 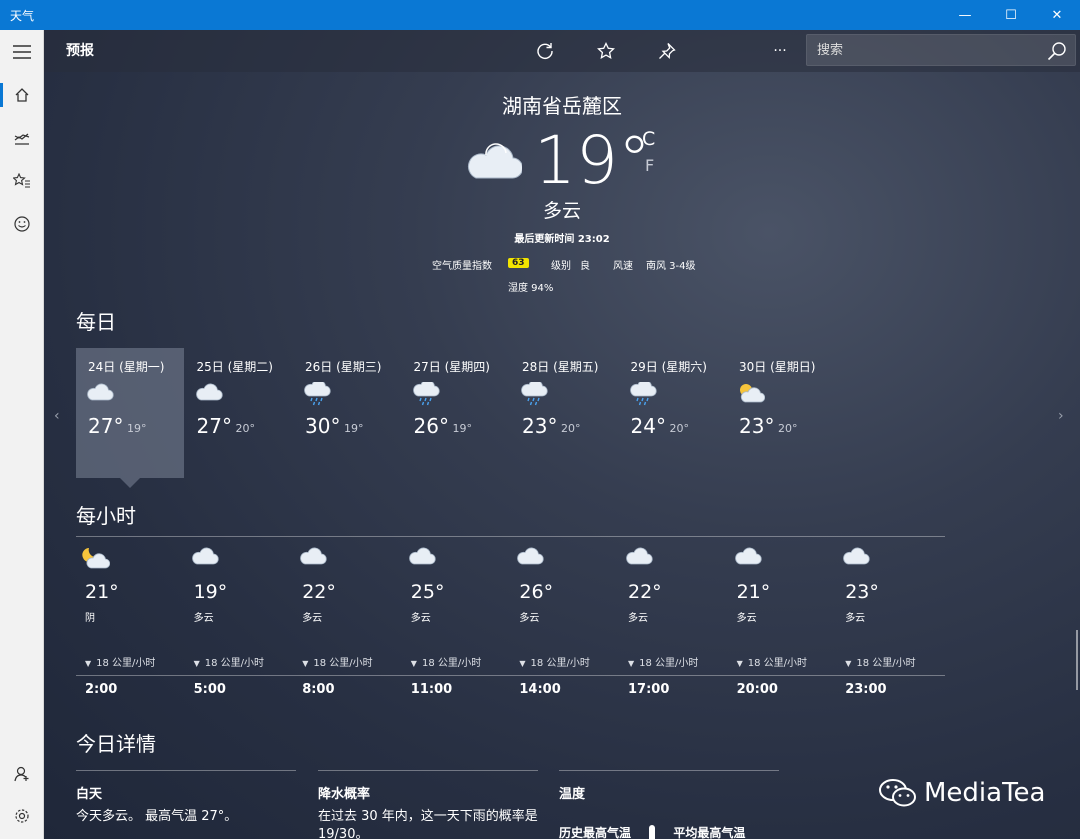 What do you see at coordinates (595, 832) in the screenshot?
I see `temp-record-label: 历史最高气温` at bounding box center [595, 832].